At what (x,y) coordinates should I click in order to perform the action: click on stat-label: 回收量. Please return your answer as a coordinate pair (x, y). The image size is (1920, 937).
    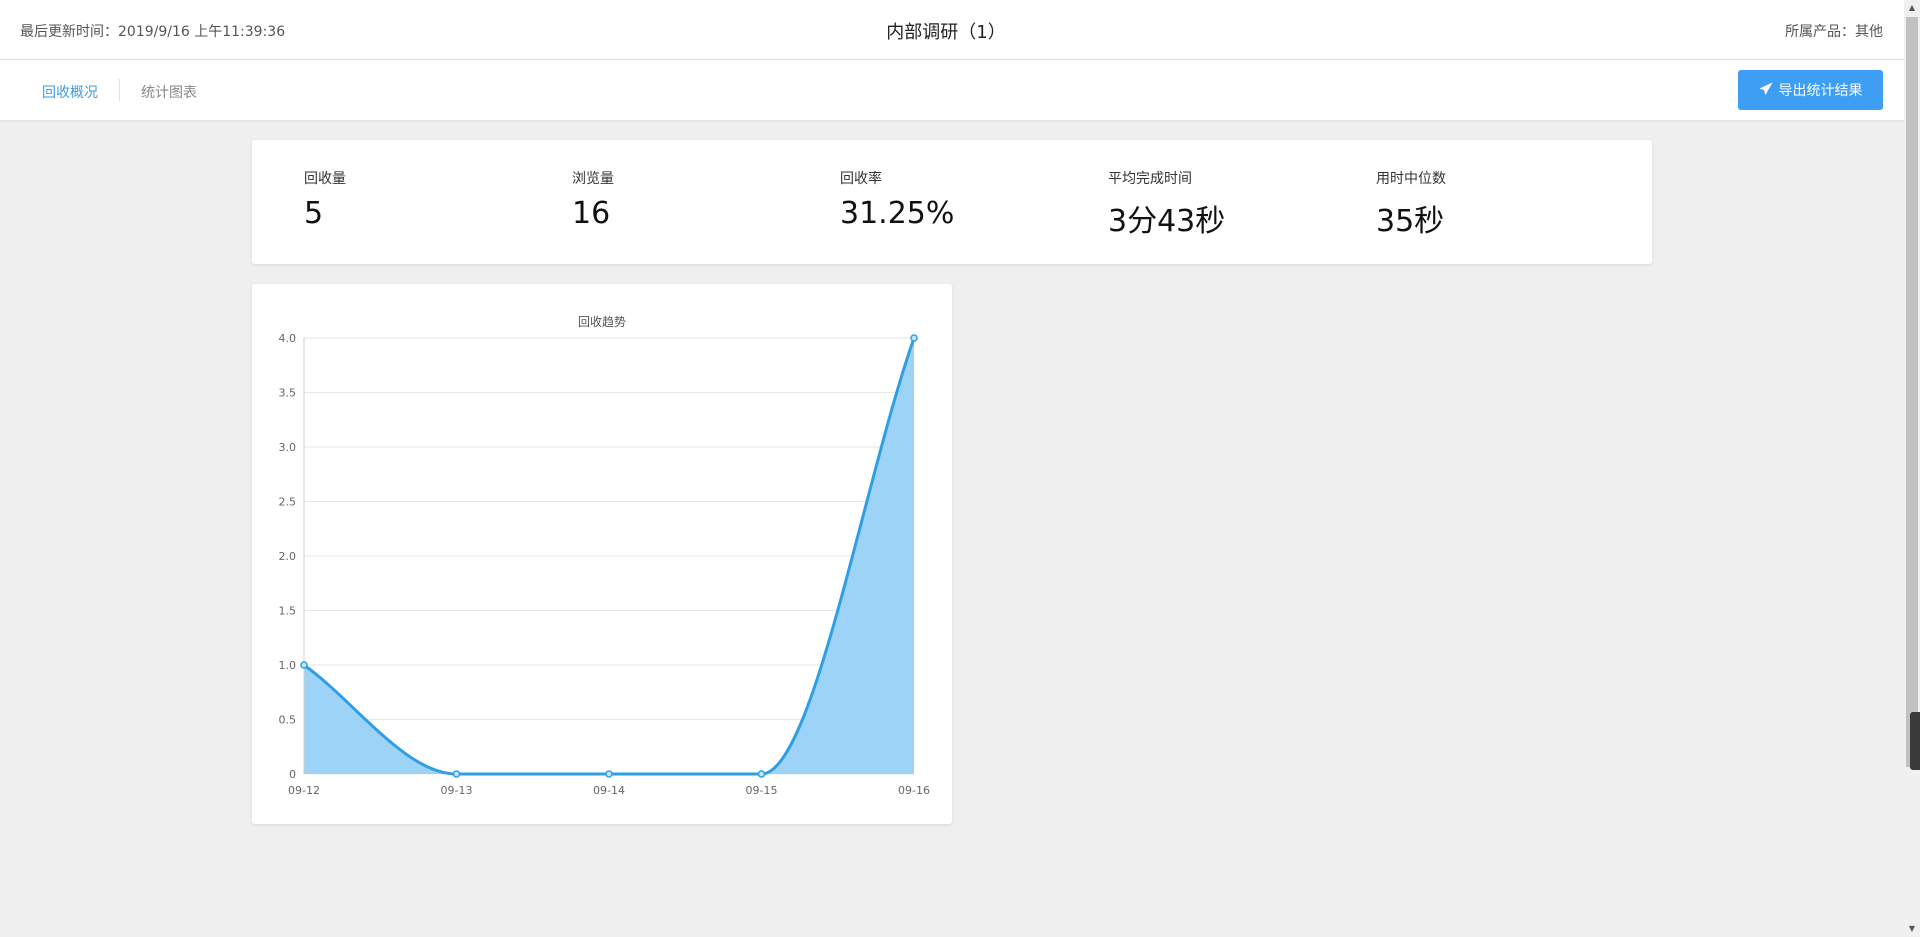
    Looking at the image, I should click on (325, 179).